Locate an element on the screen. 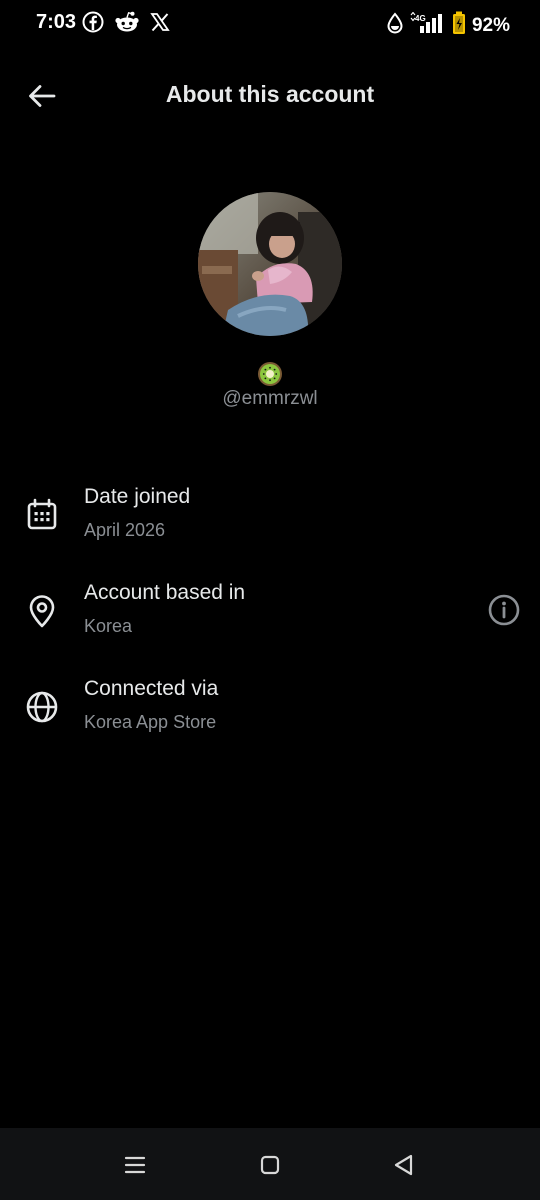 This screenshot has height=1200, width=540. x-icon is located at coordinates (160, 22).